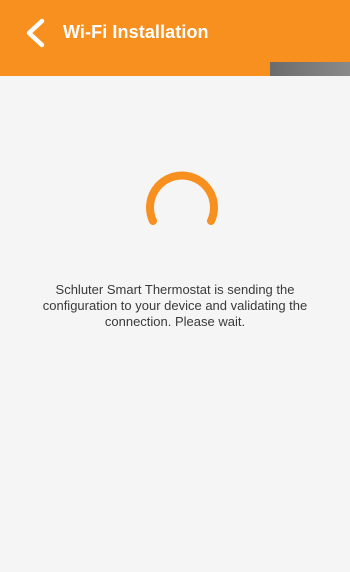  I want to click on page-title: Wi-Fi Installation, so click(136, 32).